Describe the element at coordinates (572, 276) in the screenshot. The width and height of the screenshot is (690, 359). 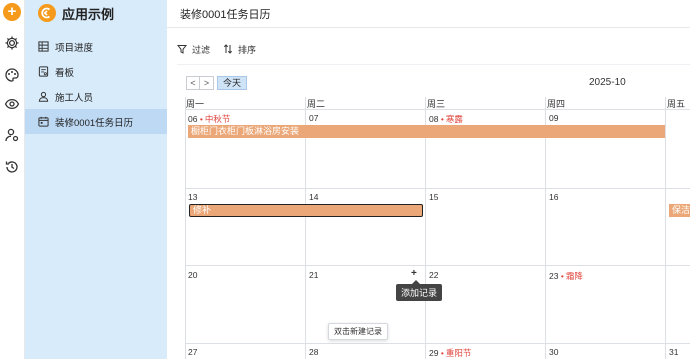
I see `holiday-label: 霜降` at that location.